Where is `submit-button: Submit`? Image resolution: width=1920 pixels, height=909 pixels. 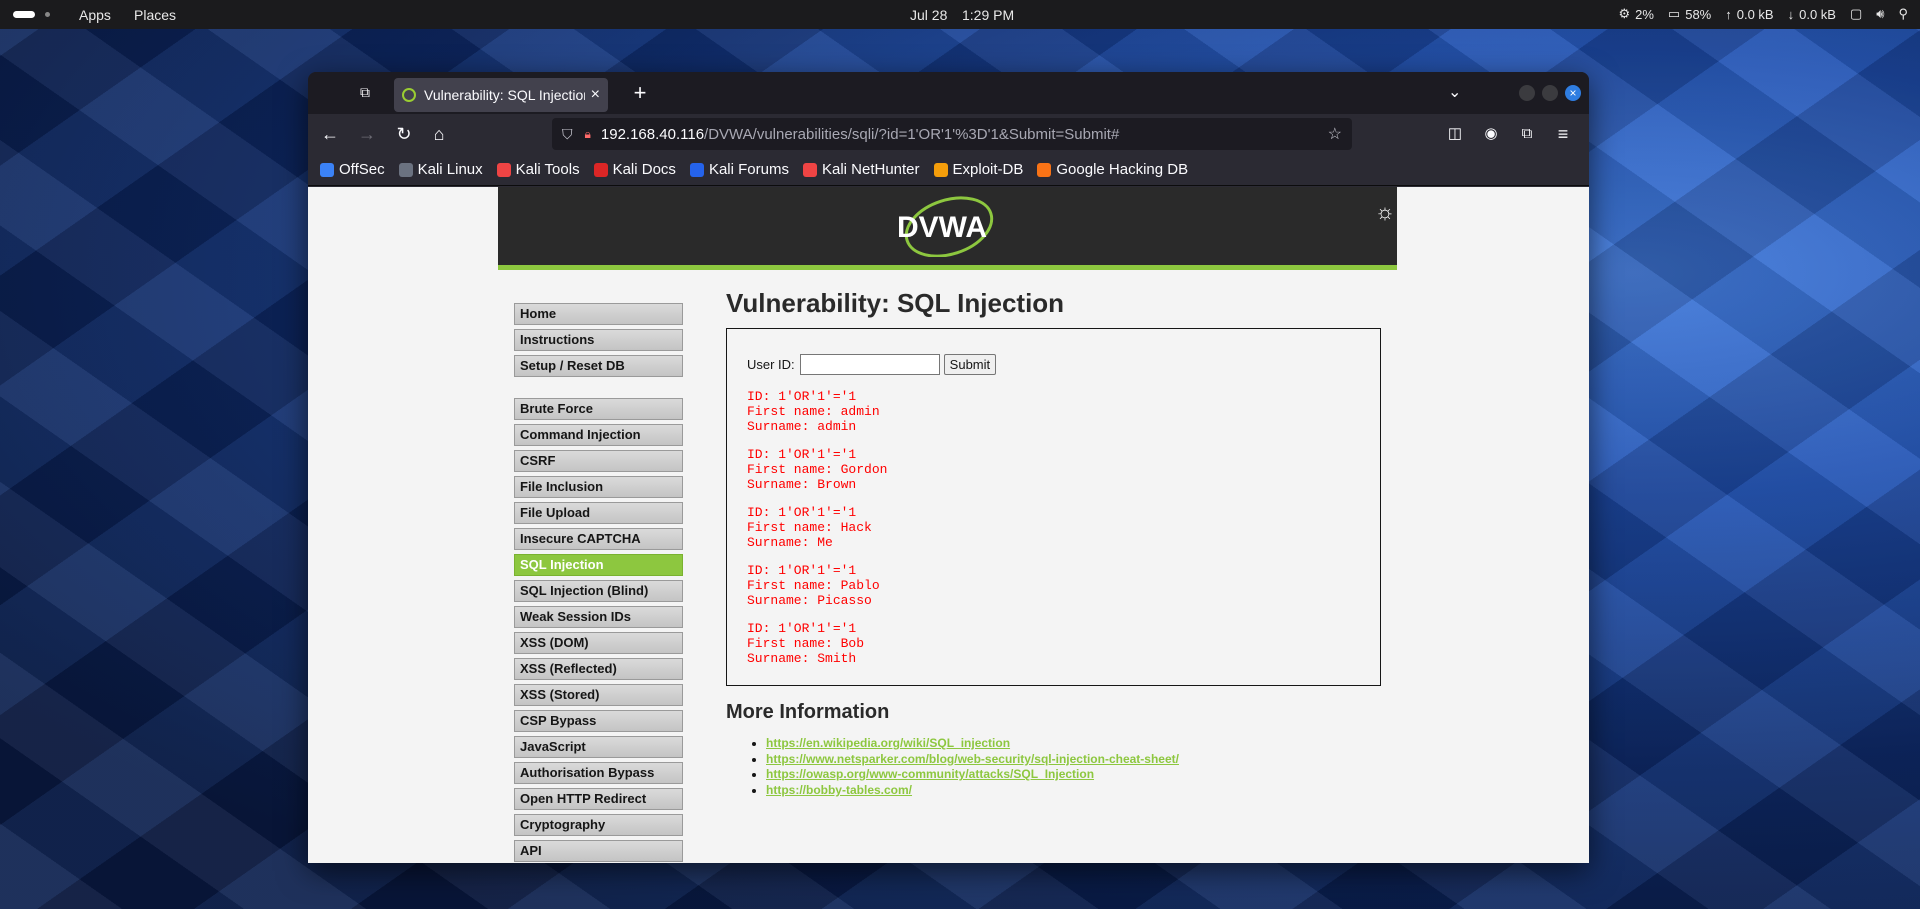 submit-button: Submit is located at coordinates (970, 364).